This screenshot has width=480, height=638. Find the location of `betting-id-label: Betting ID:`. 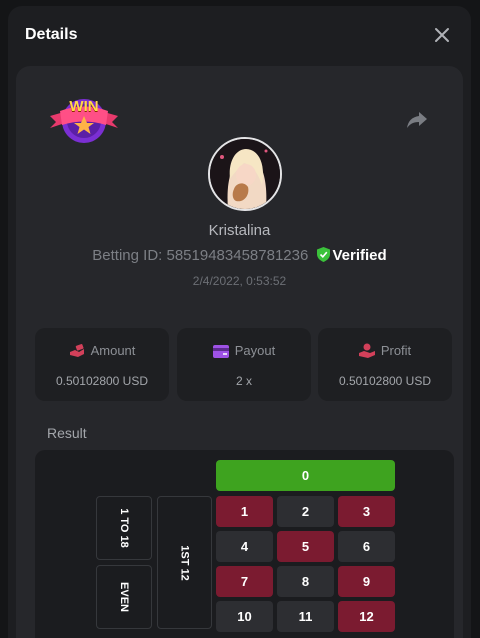

betting-id-label: Betting ID: is located at coordinates (127, 255).